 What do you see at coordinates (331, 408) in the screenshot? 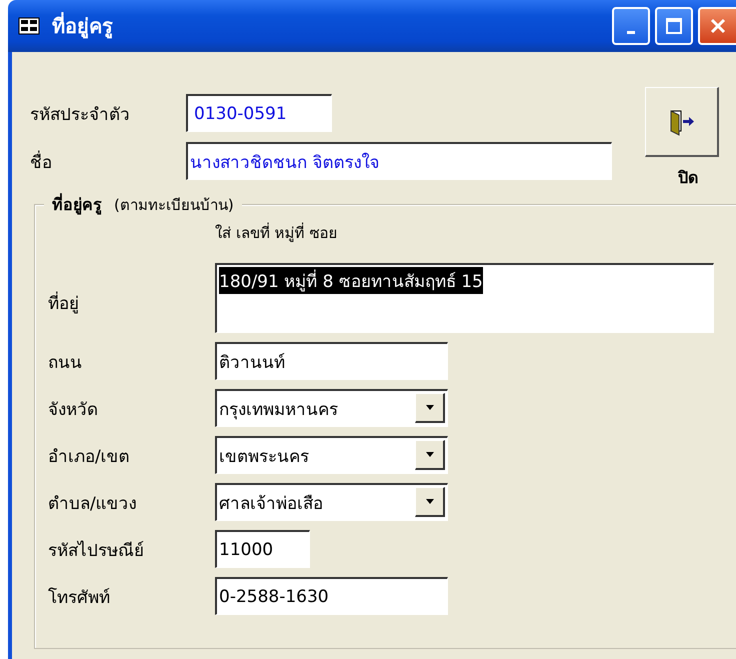
I see `dropdown: กรุงเทพมหานคร` at bounding box center [331, 408].